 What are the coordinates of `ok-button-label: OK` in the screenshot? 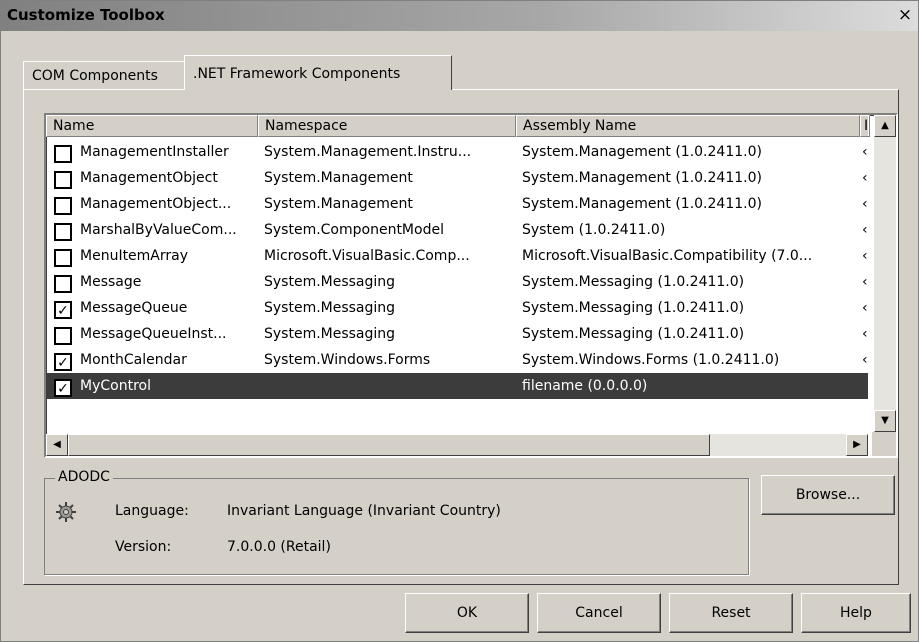 It's located at (467, 613).